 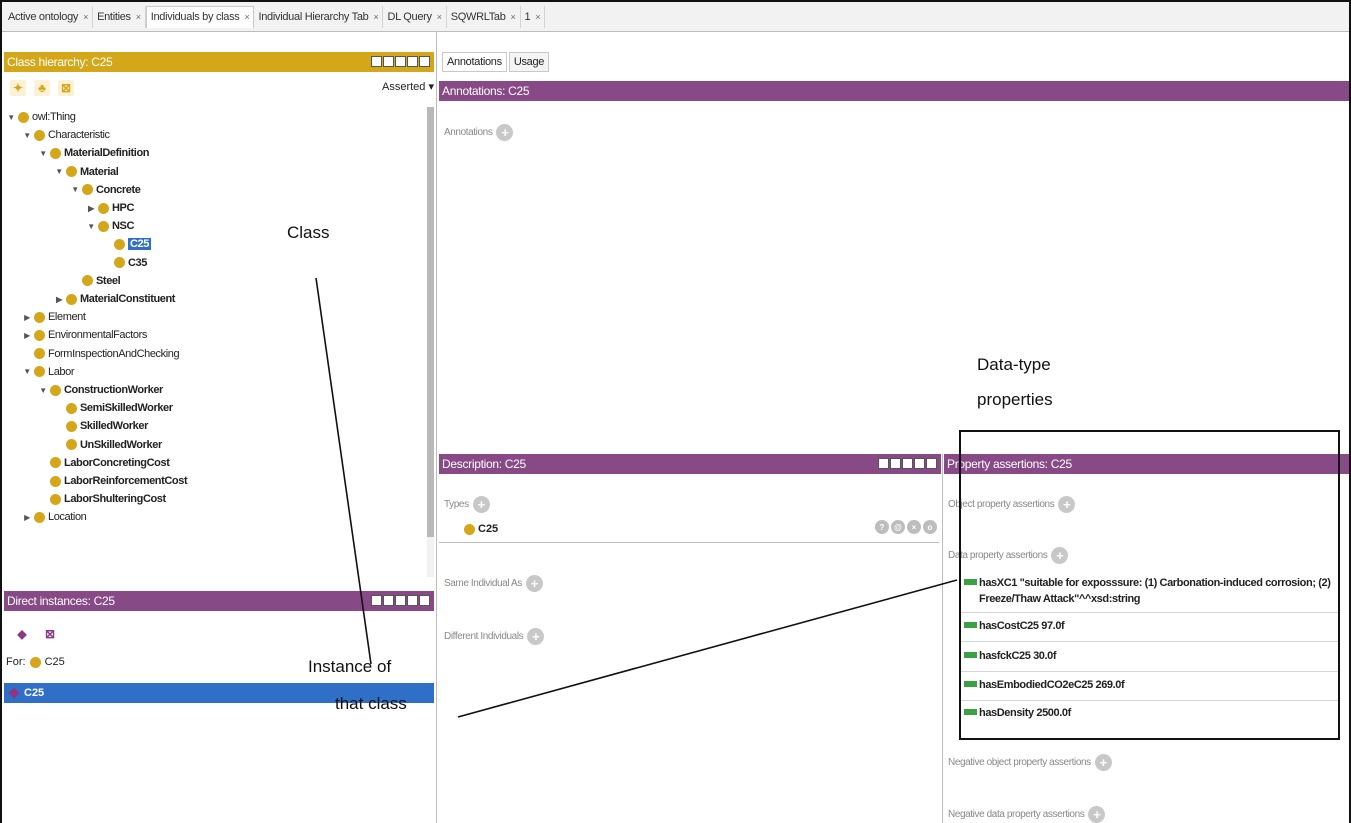 What do you see at coordinates (113, 408) in the screenshot?
I see `tree-node: SemiSkilledWorker` at bounding box center [113, 408].